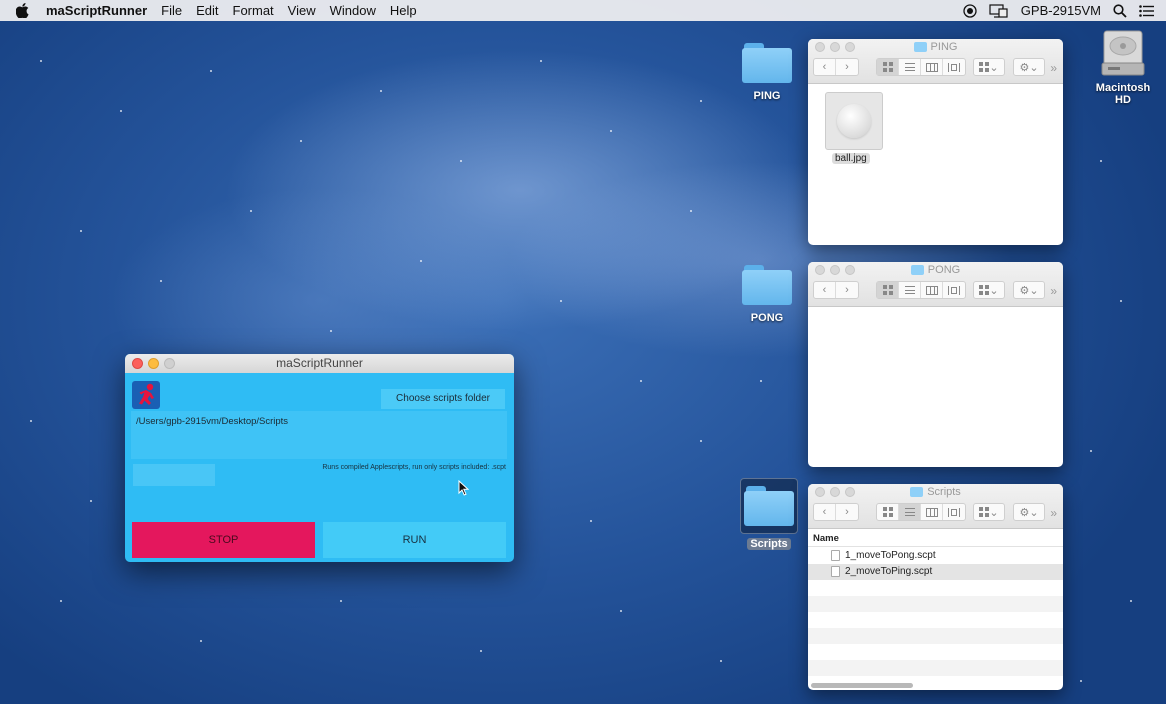 This screenshot has width=1166, height=704. I want to click on menu-view: View, so click(302, 10).